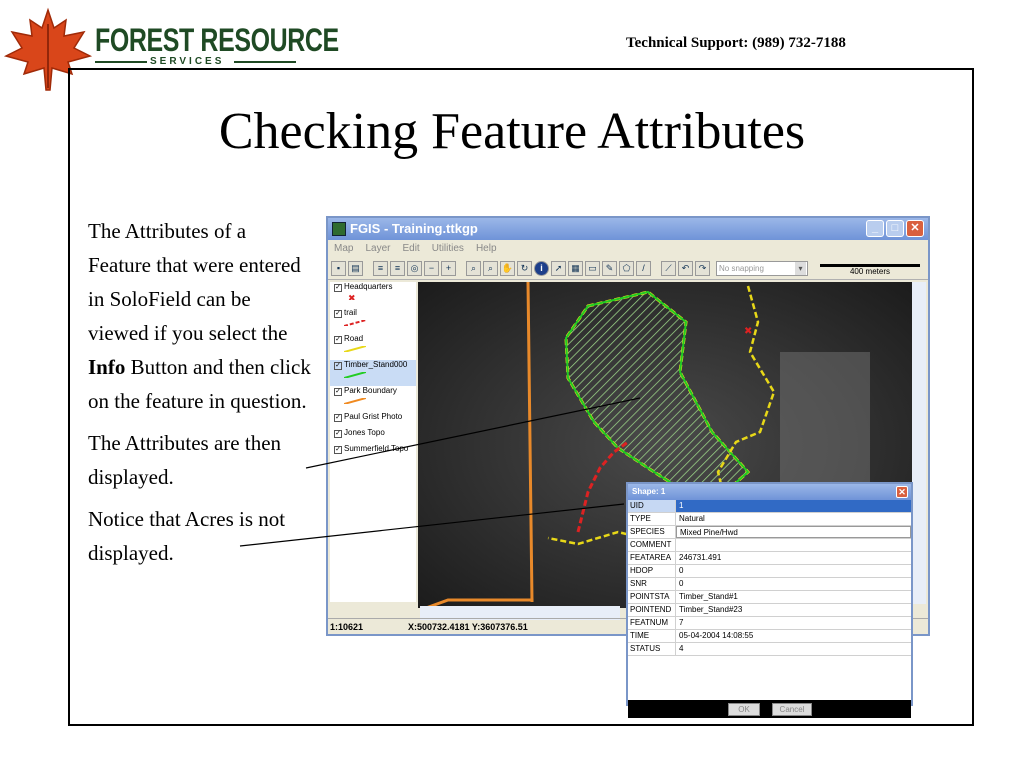 This screenshot has width=1024, height=768. I want to click on rectangle-icon: ▭, so click(592, 268).